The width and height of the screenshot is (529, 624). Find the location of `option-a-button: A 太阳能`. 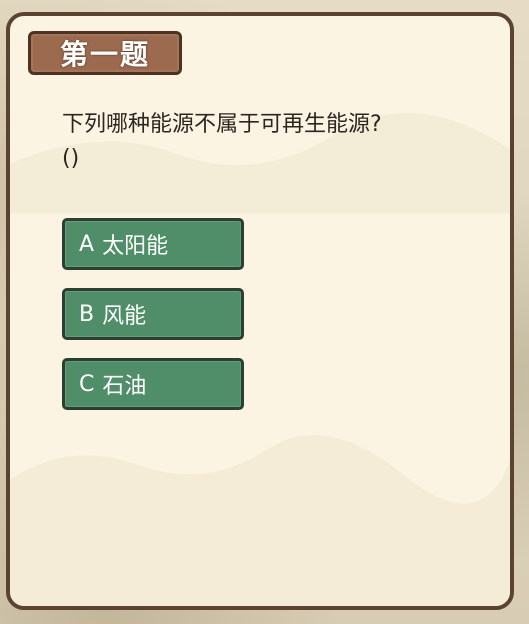

option-a-button: A 太阳能 is located at coordinates (153, 244).